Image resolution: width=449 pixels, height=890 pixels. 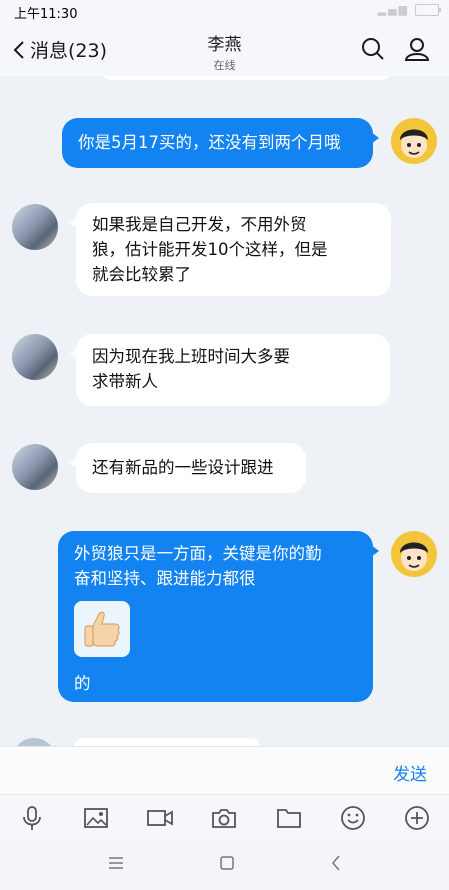 I want to click on status-icons: ▂▄▆, so click(x=409, y=9).